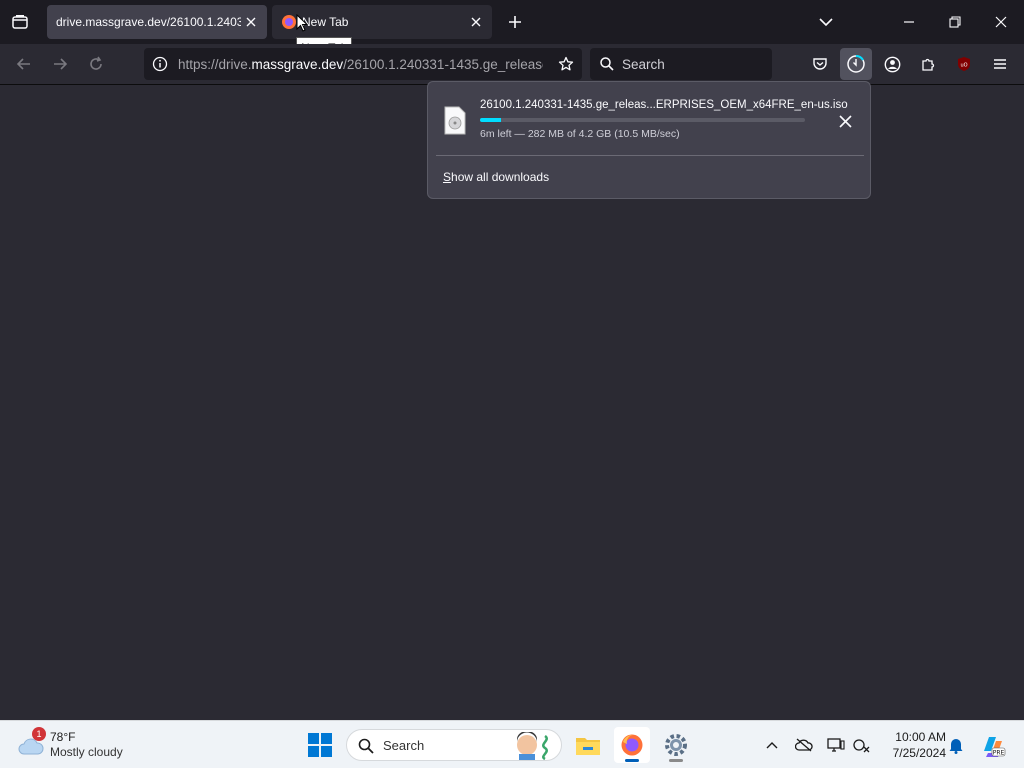  Describe the element at coordinates (566, 64) in the screenshot. I see `star-icon` at that location.